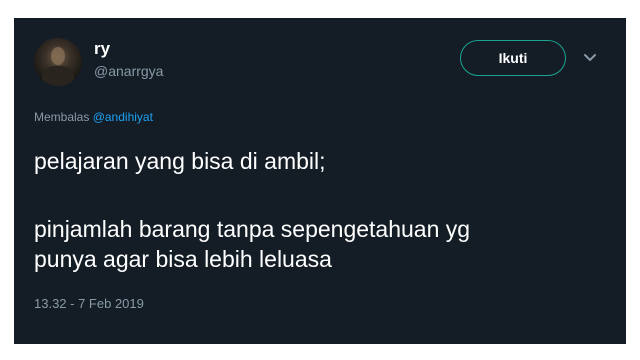 The width and height of the screenshot is (640, 360). I want to click on tweet-text-line-2: pinjamlah barang tanpa sepengetahuan yg, so click(252, 229).